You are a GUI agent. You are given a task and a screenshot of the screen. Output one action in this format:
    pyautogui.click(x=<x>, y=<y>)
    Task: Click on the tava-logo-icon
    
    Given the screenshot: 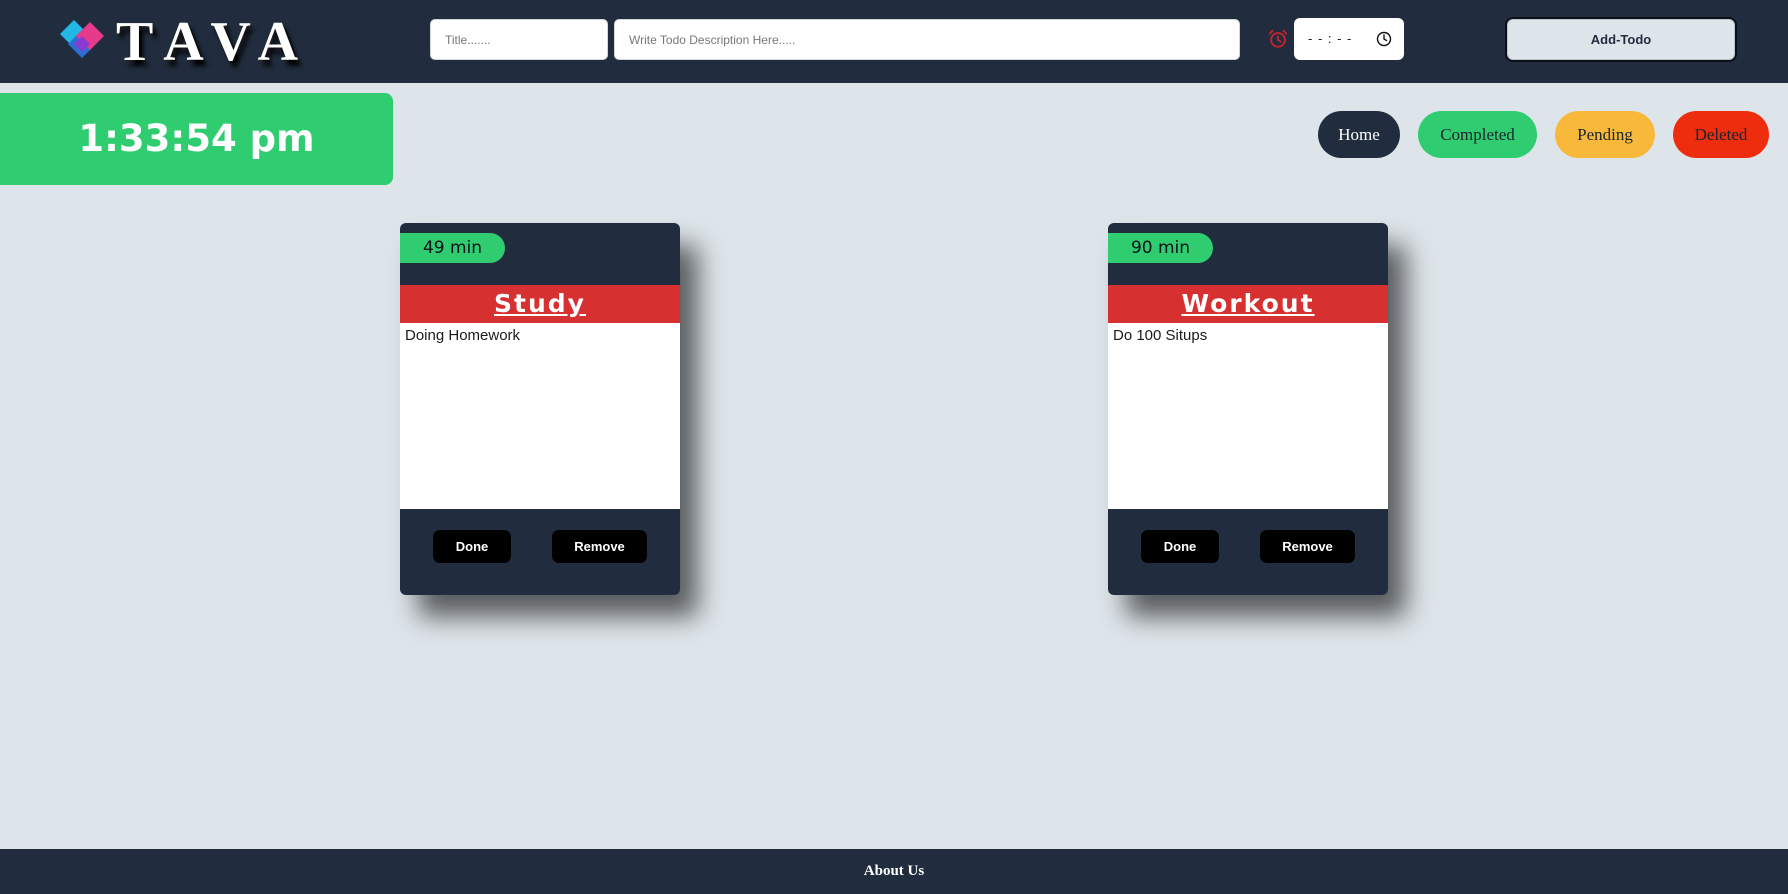 What is the action you would take?
    pyautogui.click(x=82, y=39)
    